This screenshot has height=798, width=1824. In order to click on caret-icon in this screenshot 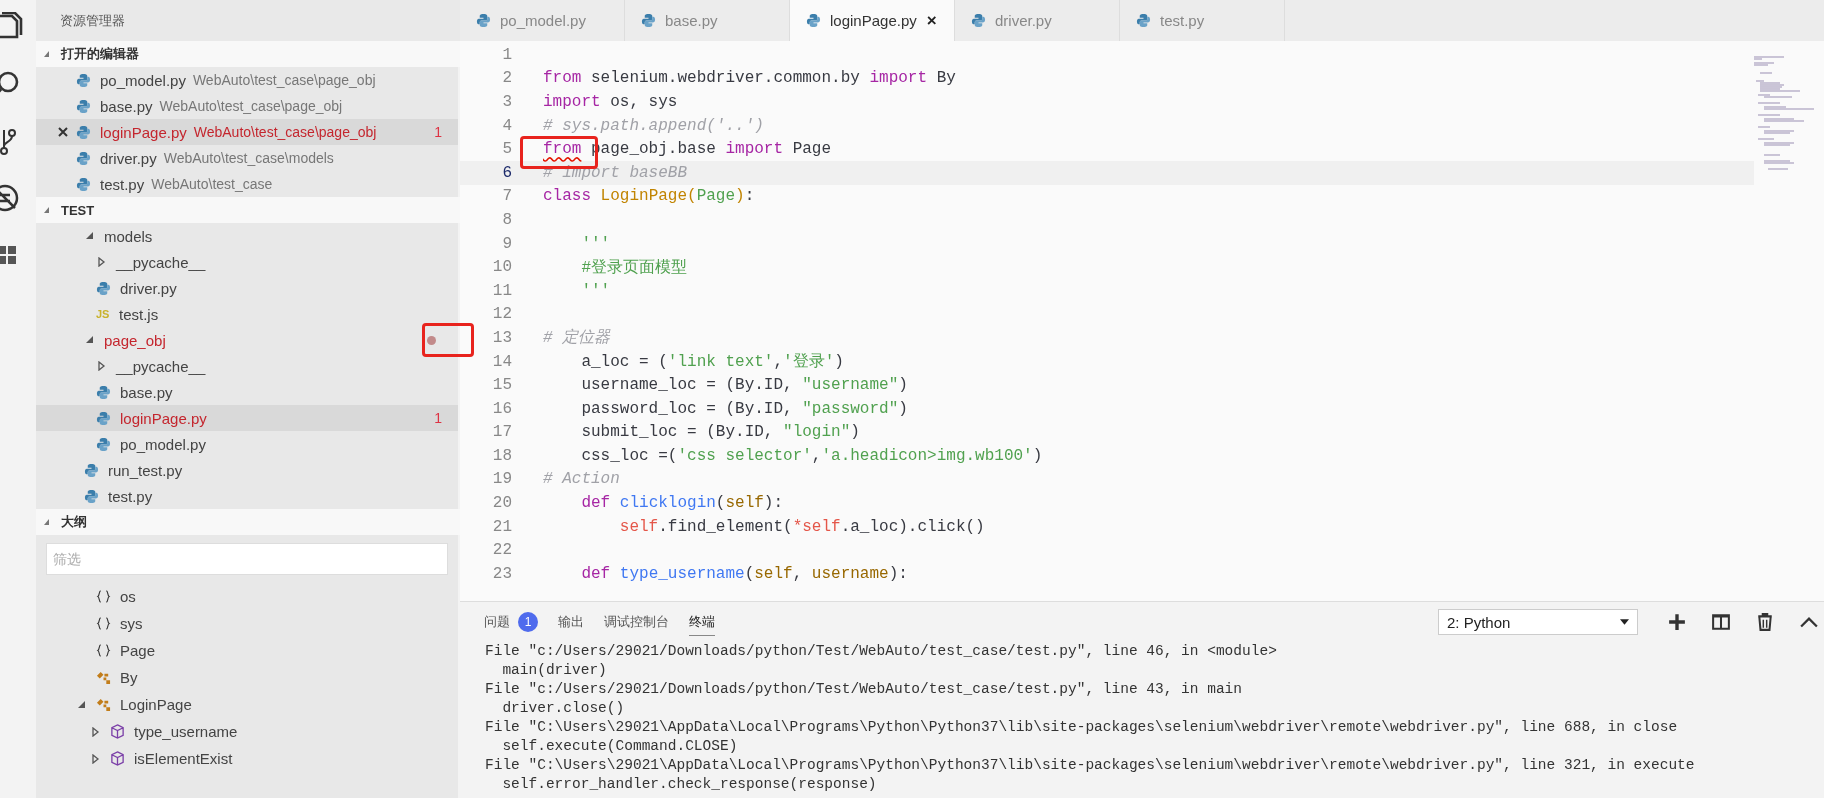, I will do `click(1624, 622)`.